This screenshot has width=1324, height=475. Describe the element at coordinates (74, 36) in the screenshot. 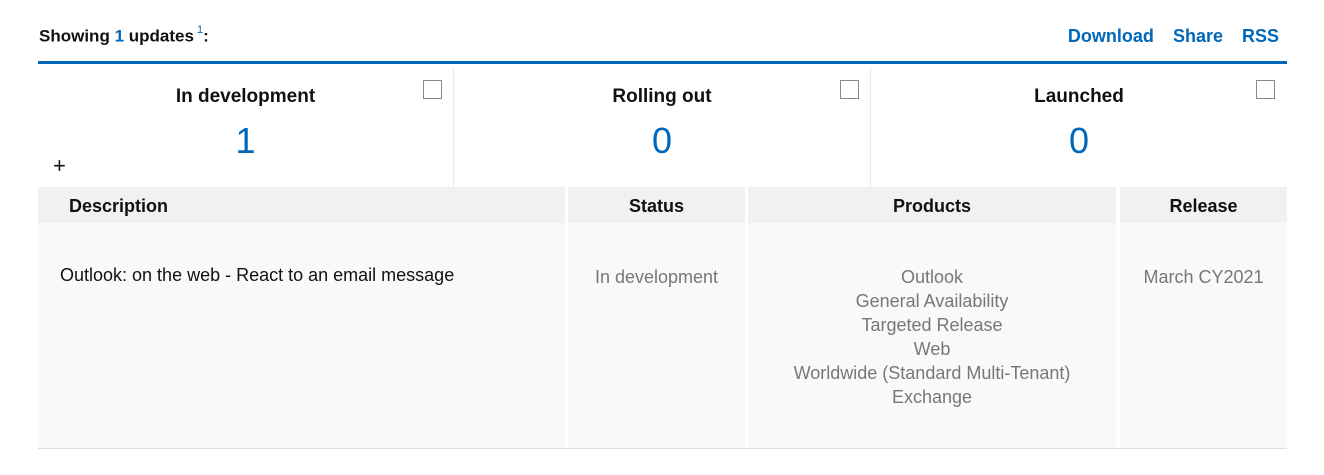

I see `showing-prefix: Showing` at that location.